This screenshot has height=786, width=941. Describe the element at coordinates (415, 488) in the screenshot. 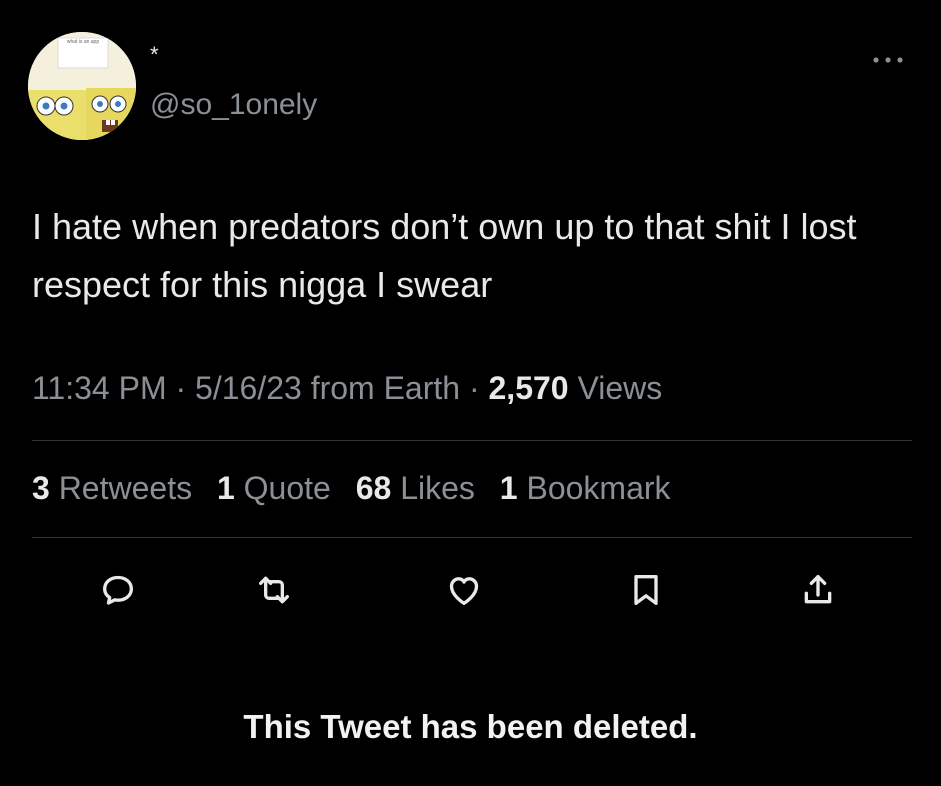

I see `likes-stat: 68 Likes` at that location.